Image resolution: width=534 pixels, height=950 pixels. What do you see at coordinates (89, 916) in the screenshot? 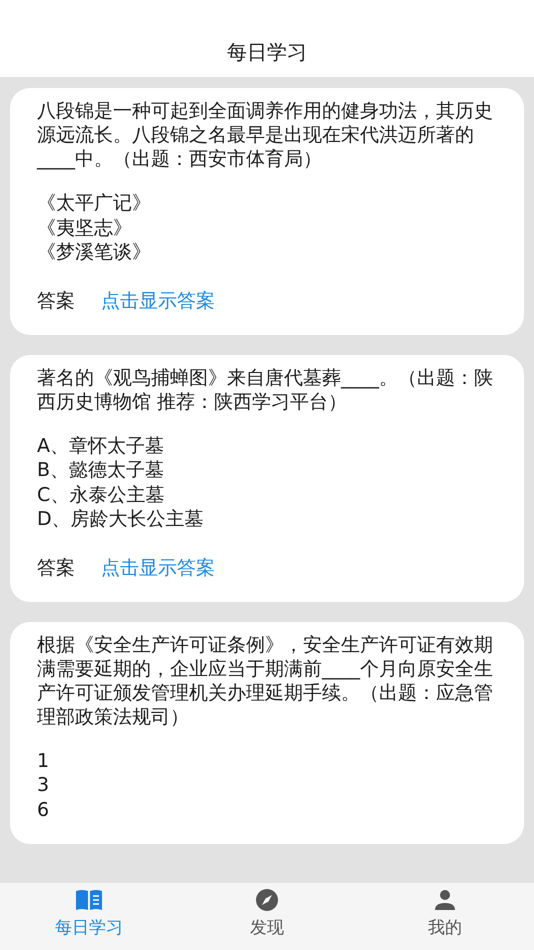
I see `nav-tab: 每日学习` at bounding box center [89, 916].